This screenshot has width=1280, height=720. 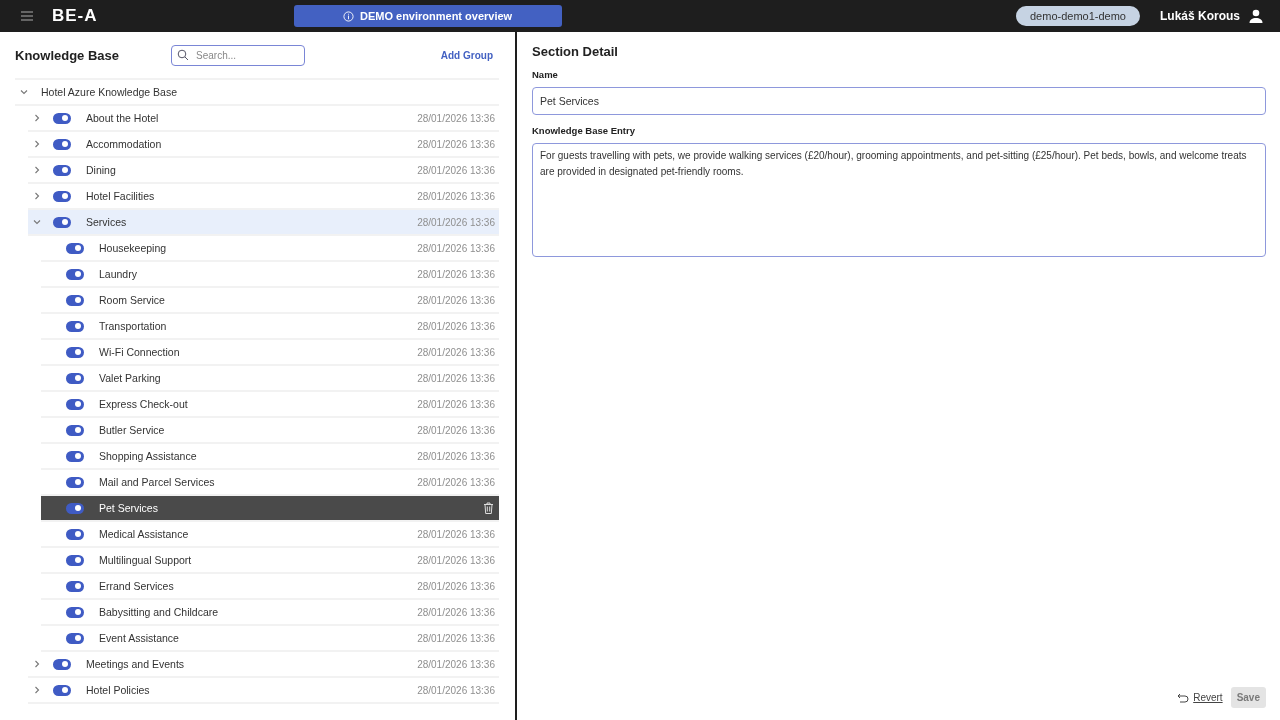 I want to click on tree-row: Meetings and Events 28/01/2026 13:36, so click(x=263, y=665).